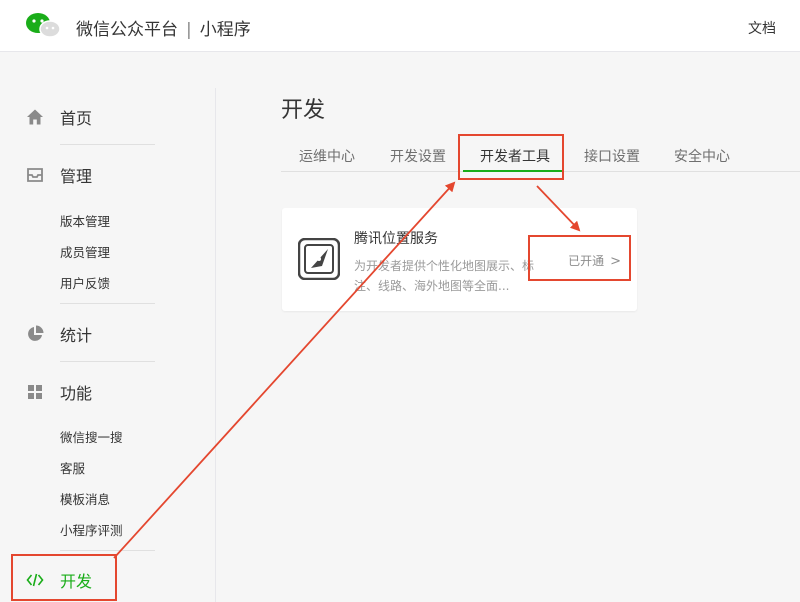 This screenshot has width=800, height=602. I want to click on sidebar-subitem-template-message: 模板消息, so click(85, 498).